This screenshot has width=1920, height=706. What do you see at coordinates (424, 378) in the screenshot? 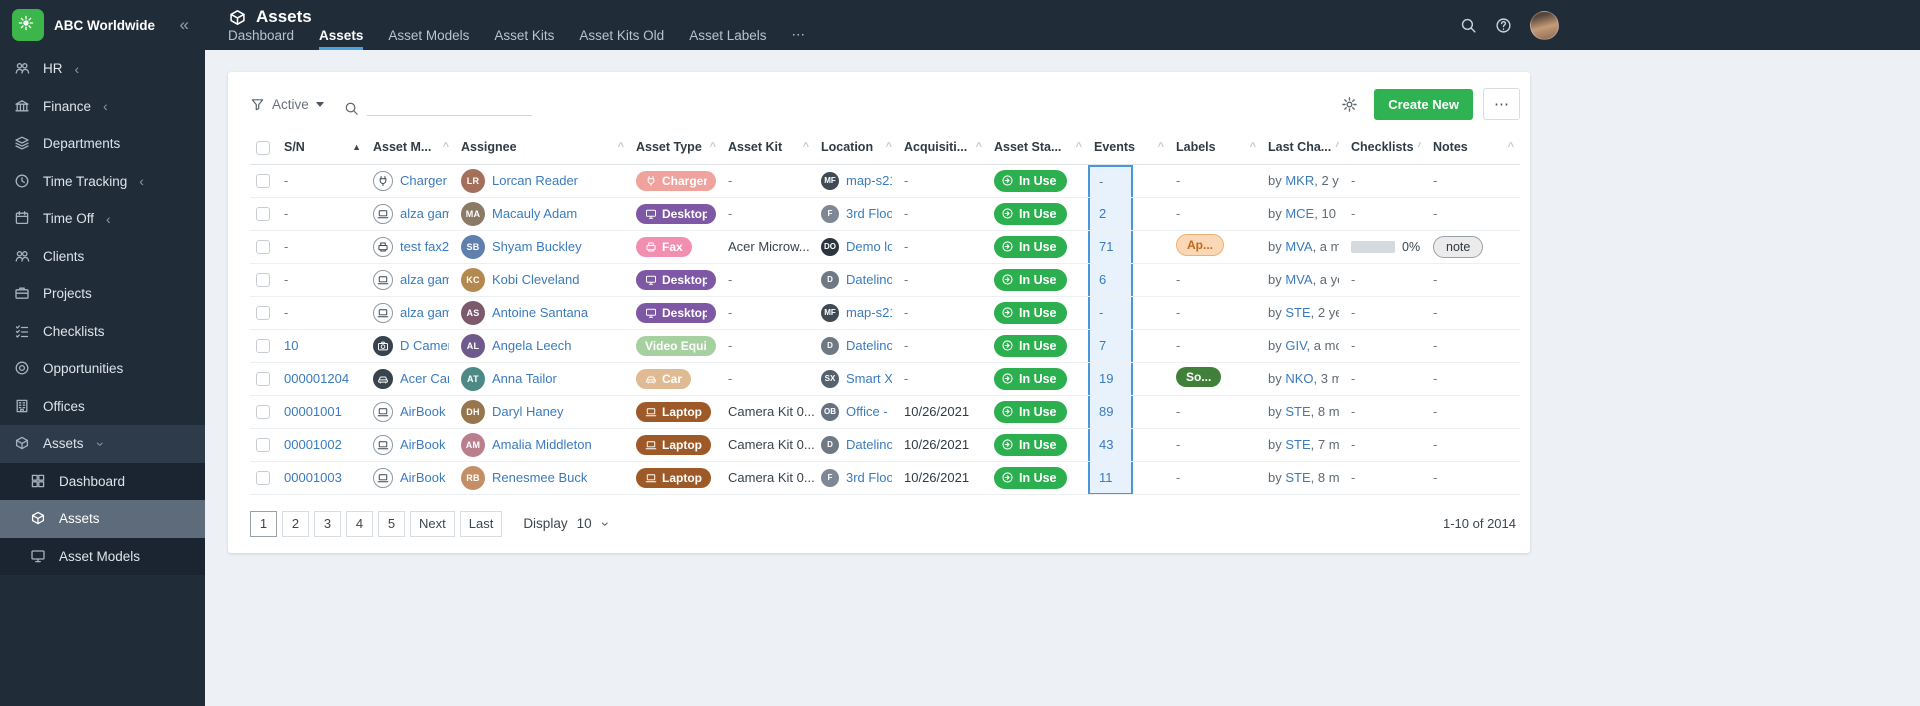
I see `asset-model-link: Acer Car - C` at bounding box center [424, 378].